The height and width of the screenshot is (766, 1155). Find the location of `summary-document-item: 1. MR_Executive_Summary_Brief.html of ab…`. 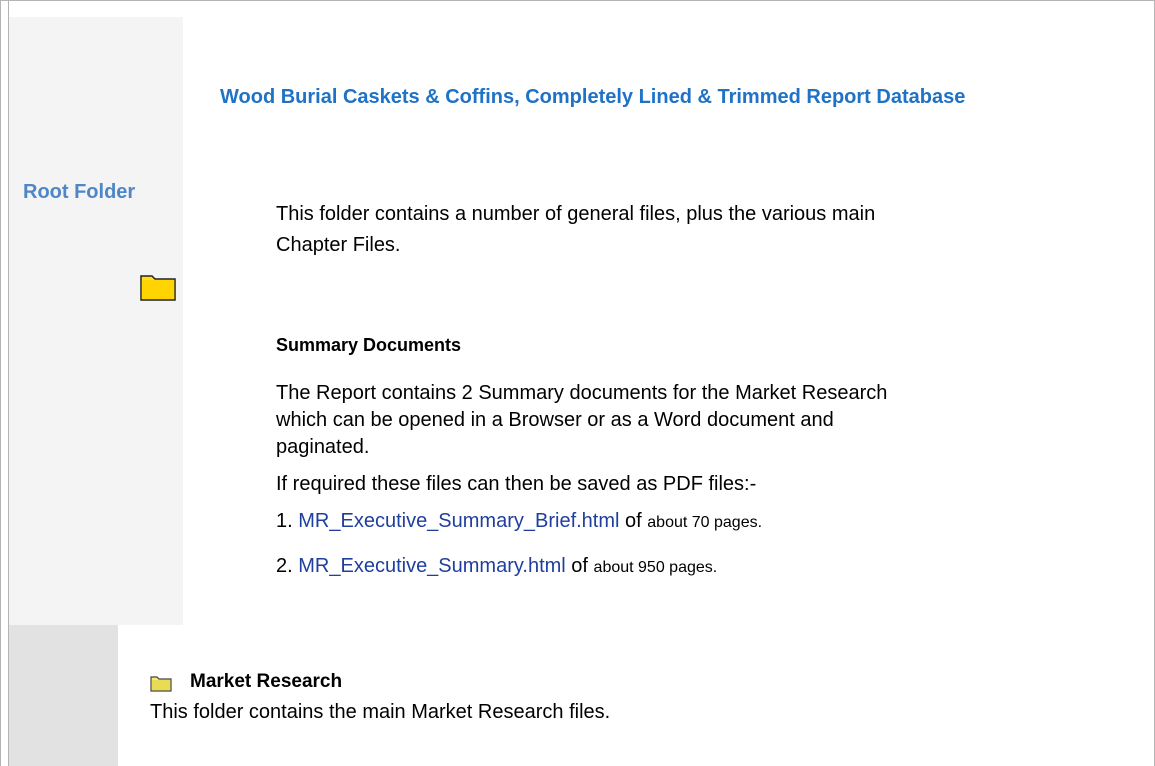

summary-document-item: 1. MR_Executive_Summary_Brief.html of ab… is located at coordinates (519, 521).